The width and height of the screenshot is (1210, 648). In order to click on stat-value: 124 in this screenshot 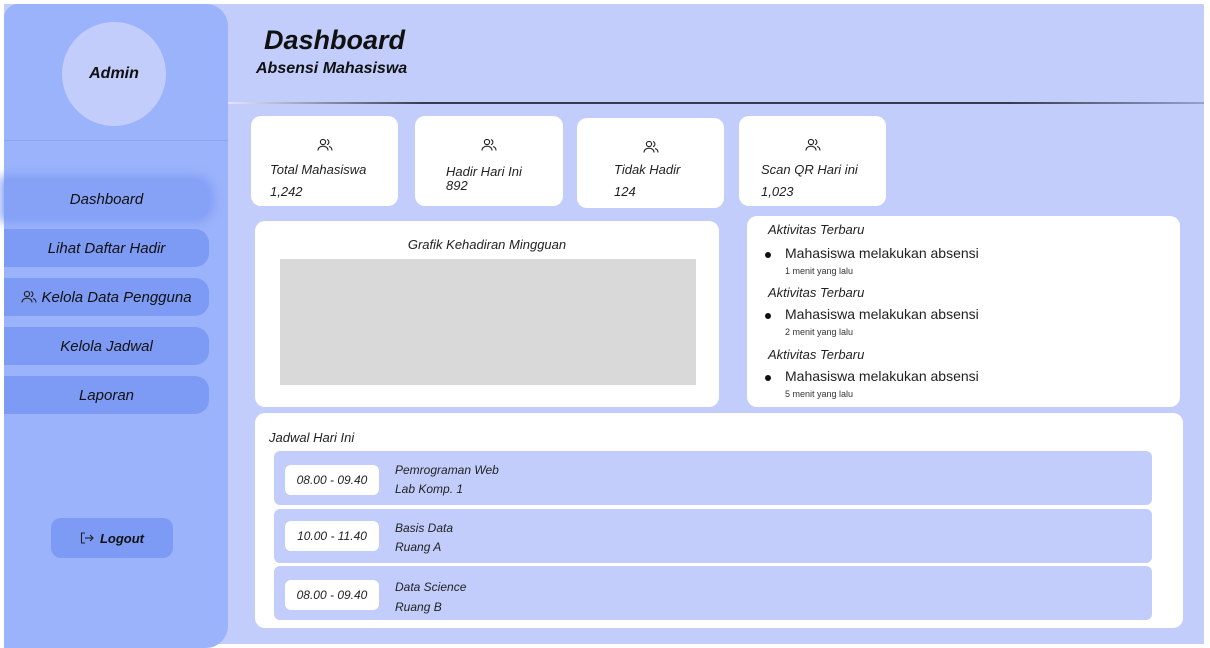, I will do `click(625, 191)`.